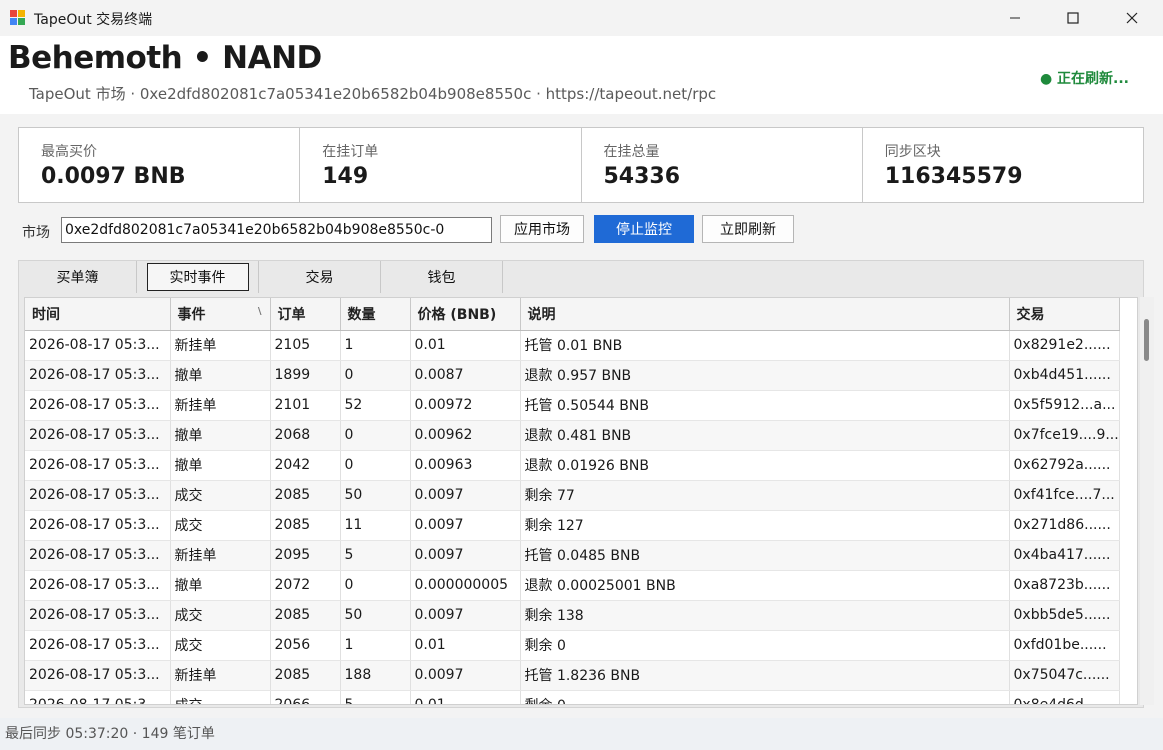 The height and width of the screenshot is (750, 1163). Describe the element at coordinates (305, 345) in the screenshot. I see `table-cell: 2105` at that location.